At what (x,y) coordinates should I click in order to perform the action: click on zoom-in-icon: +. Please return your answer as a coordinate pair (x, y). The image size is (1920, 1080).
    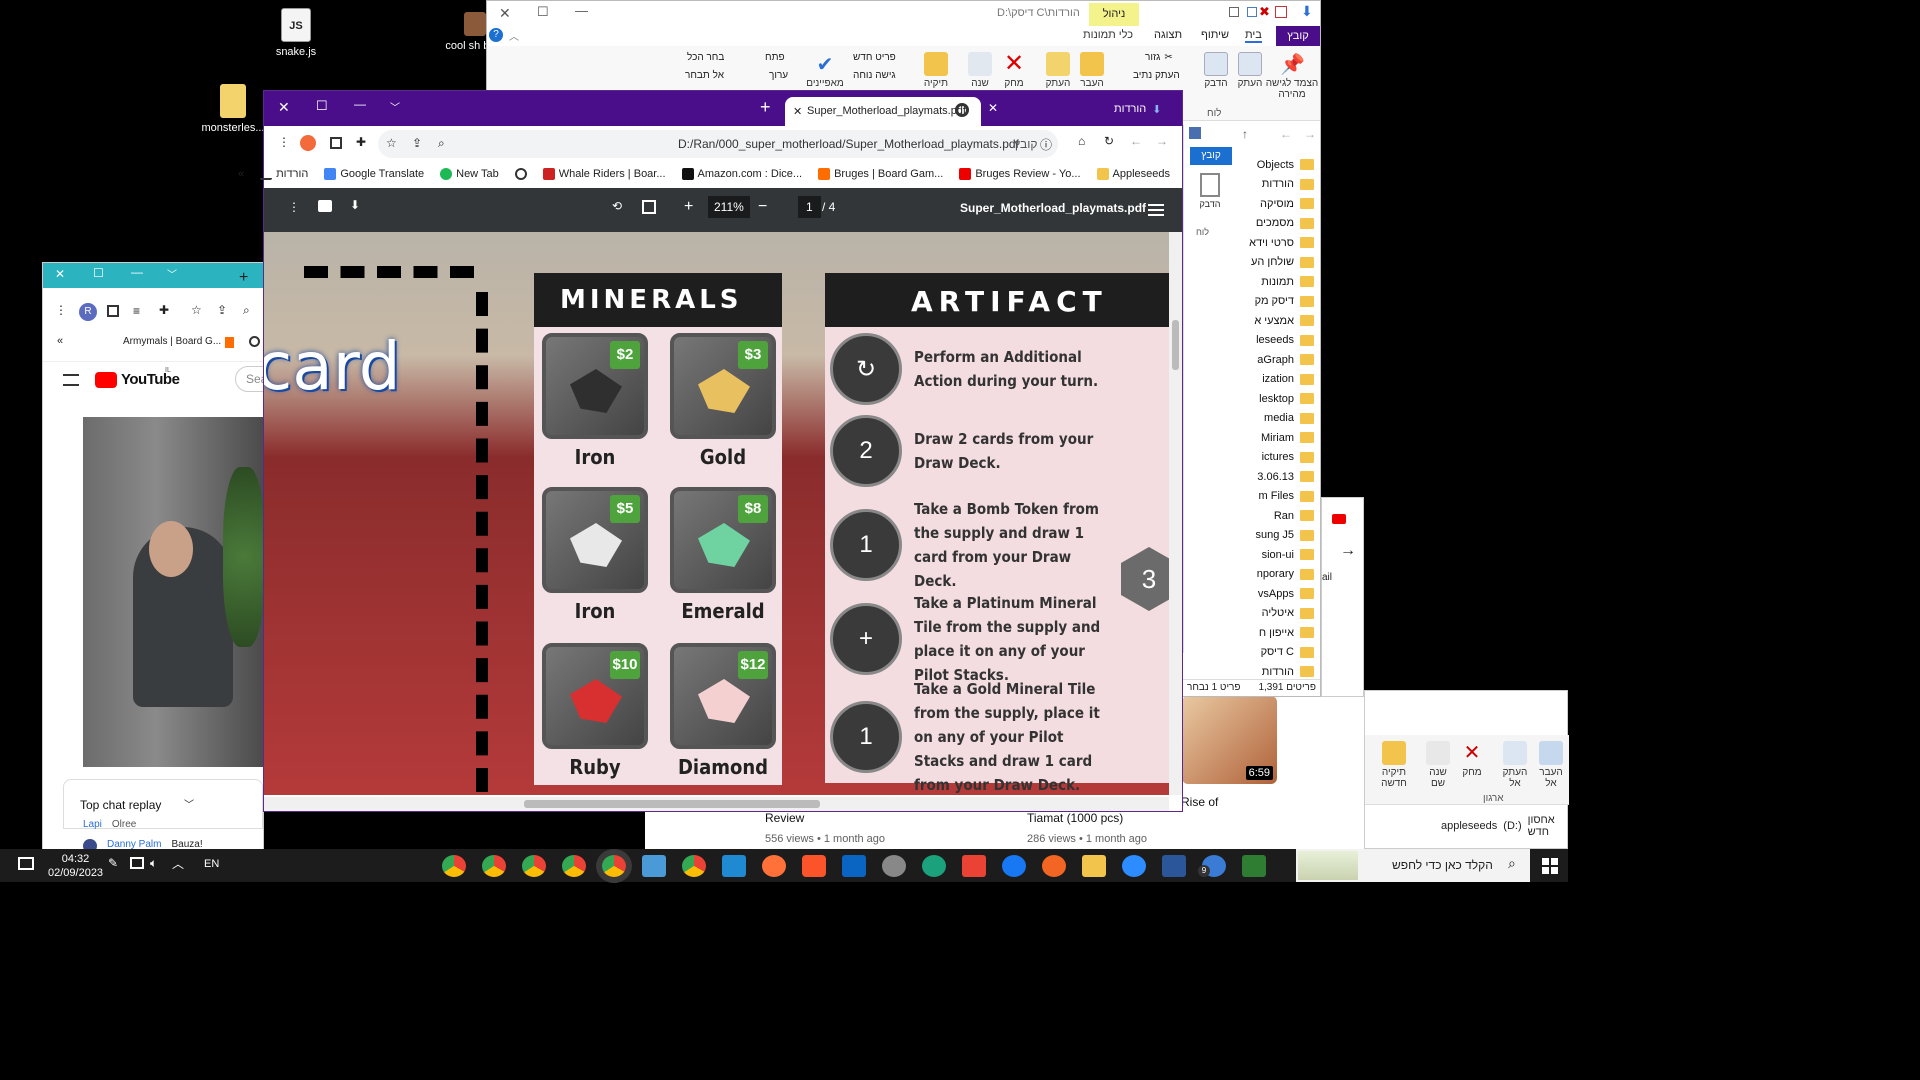
    Looking at the image, I should click on (688, 207).